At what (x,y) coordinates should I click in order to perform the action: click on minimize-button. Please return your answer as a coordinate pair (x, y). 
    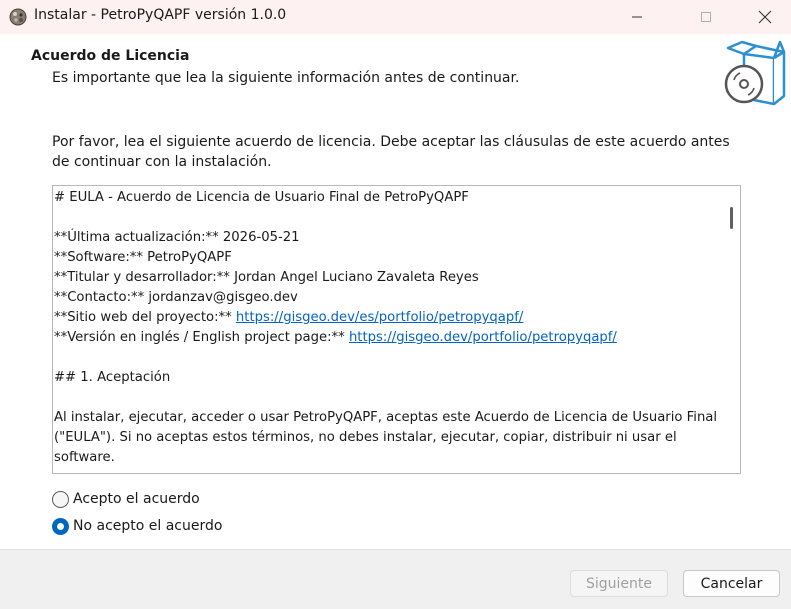
    Looking at the image, I should click on (637, 17).